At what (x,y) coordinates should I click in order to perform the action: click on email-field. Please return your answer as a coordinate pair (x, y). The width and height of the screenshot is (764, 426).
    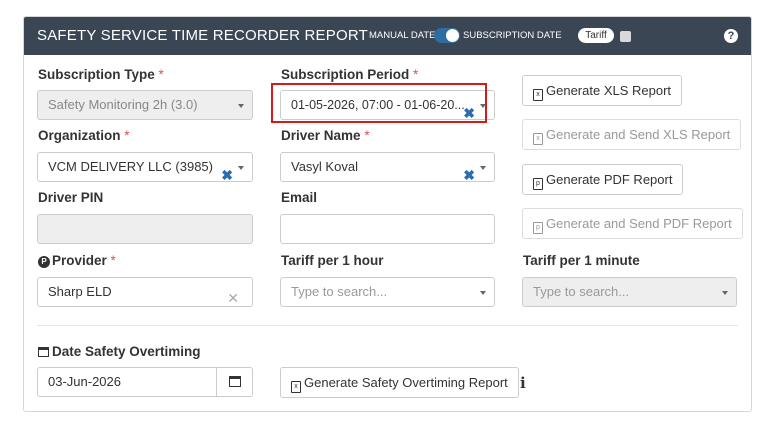
    Looking at the image, I should click on (387, 229).